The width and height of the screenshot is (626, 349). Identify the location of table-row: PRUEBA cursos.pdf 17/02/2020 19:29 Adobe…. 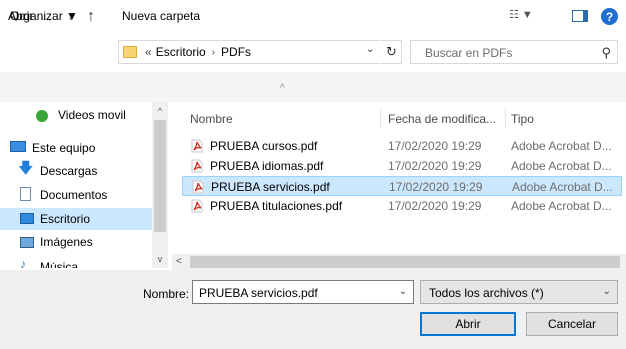
(402, 146).